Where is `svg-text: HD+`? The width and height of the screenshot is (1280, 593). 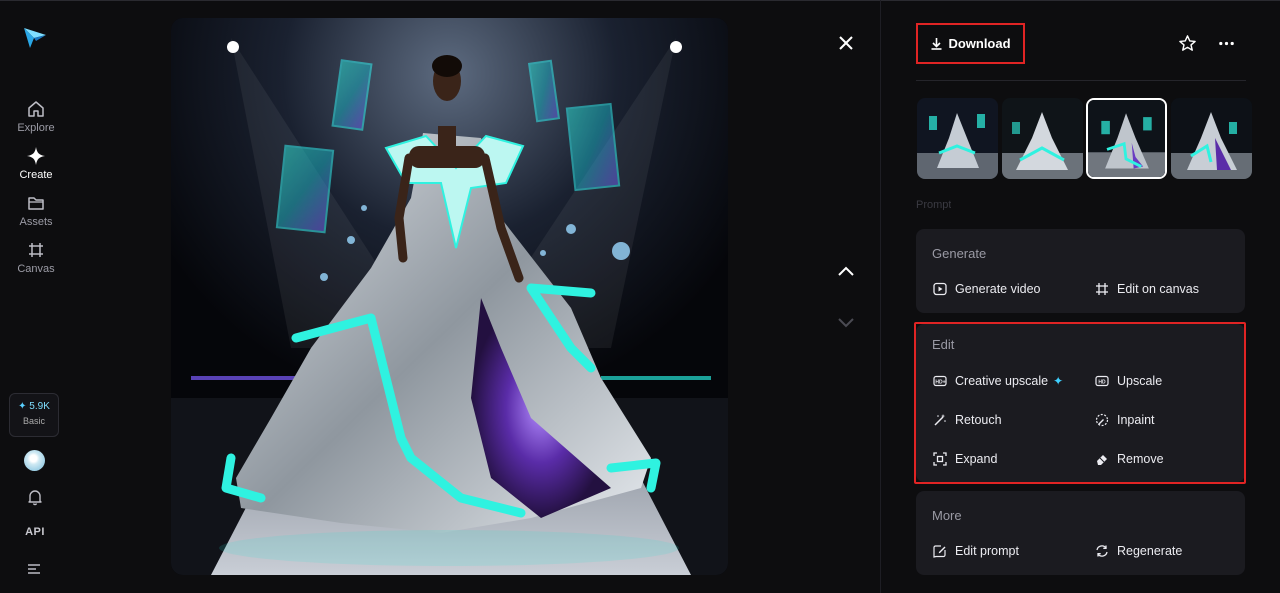
svg-text: HD+ is located at coordinates (940, 382).